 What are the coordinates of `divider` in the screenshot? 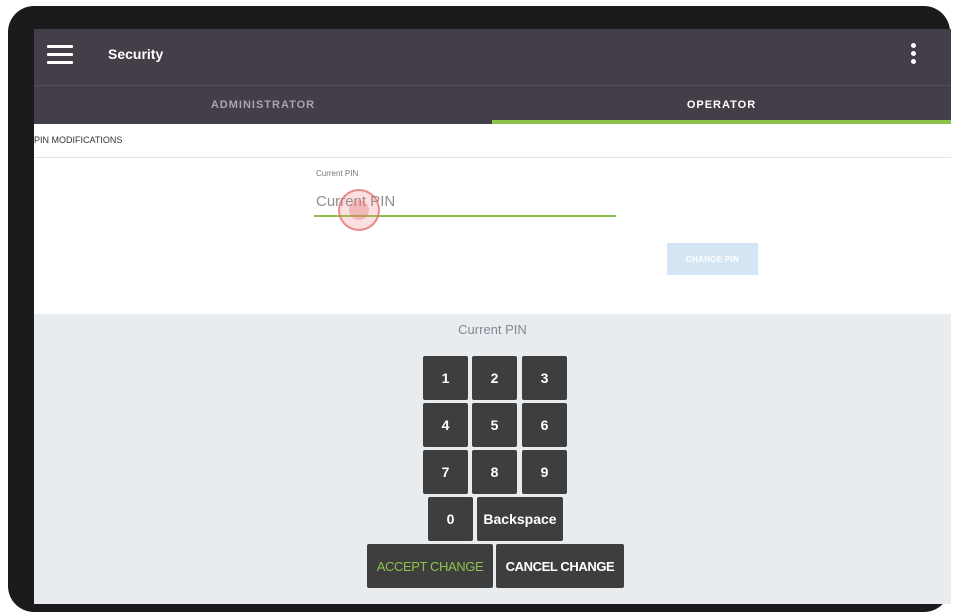 It's located at (492, 157).